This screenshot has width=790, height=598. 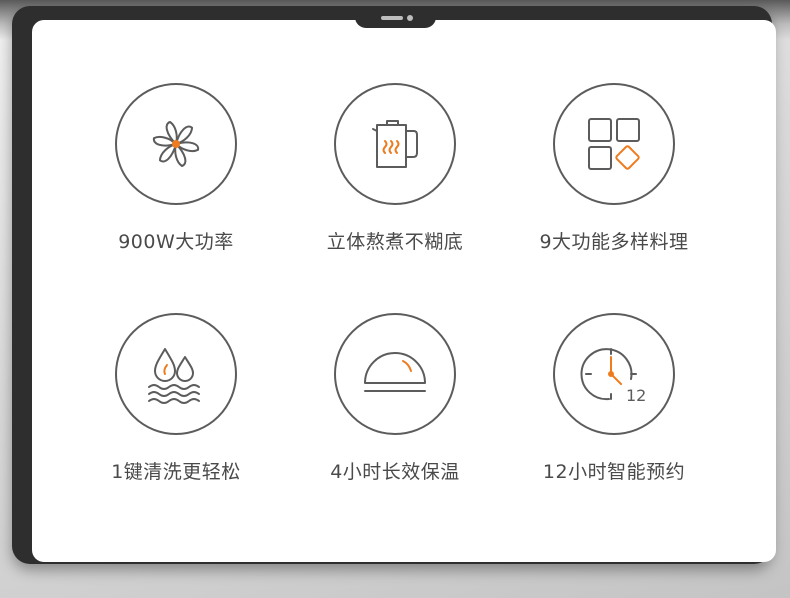 What do you see at coordinates (176, 242) in the screenshot?
I see `feature-label: 900W大功率` at bounding box center [176, 242].